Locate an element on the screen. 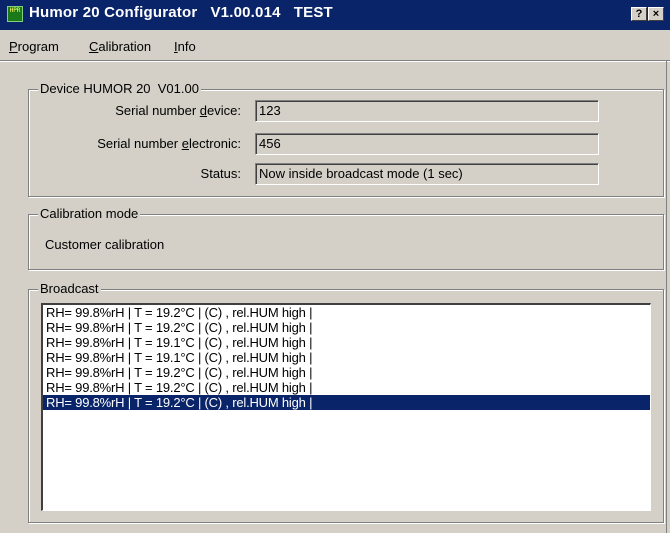 The height and width of the screenshot is (533, 670). menu-bar: Program Calibration Info is located at coordinates (335, 47).